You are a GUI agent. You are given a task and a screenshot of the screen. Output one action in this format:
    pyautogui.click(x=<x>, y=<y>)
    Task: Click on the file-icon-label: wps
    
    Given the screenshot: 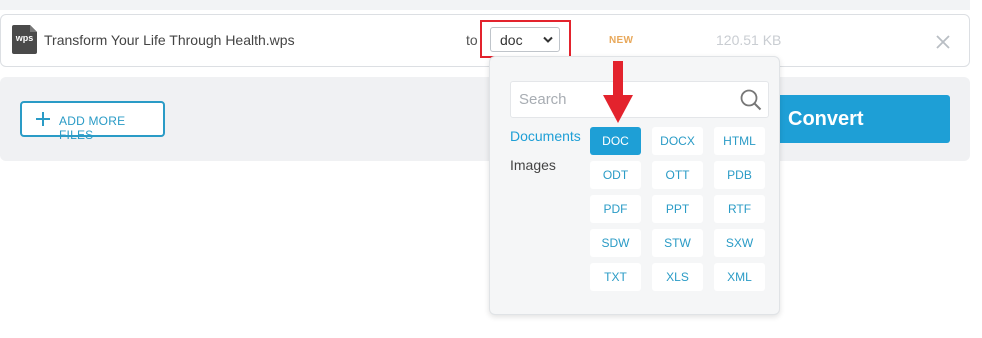 What is the action you would take?
    pyautogui.click(x=24, y=38)
    